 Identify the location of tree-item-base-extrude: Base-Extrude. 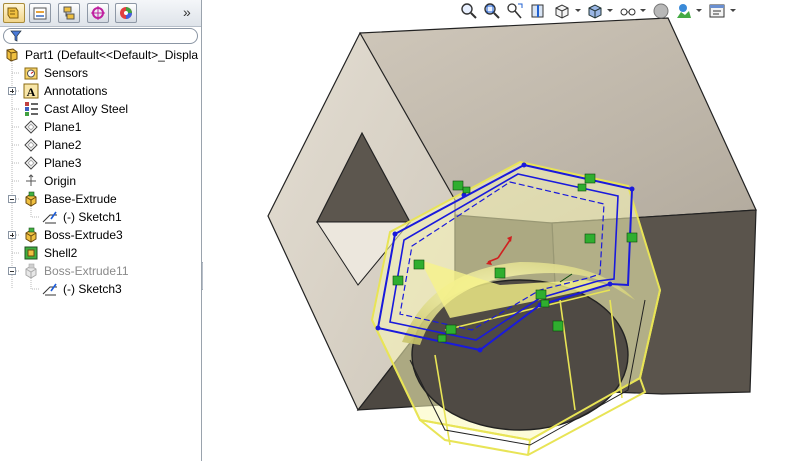
(100, 199).